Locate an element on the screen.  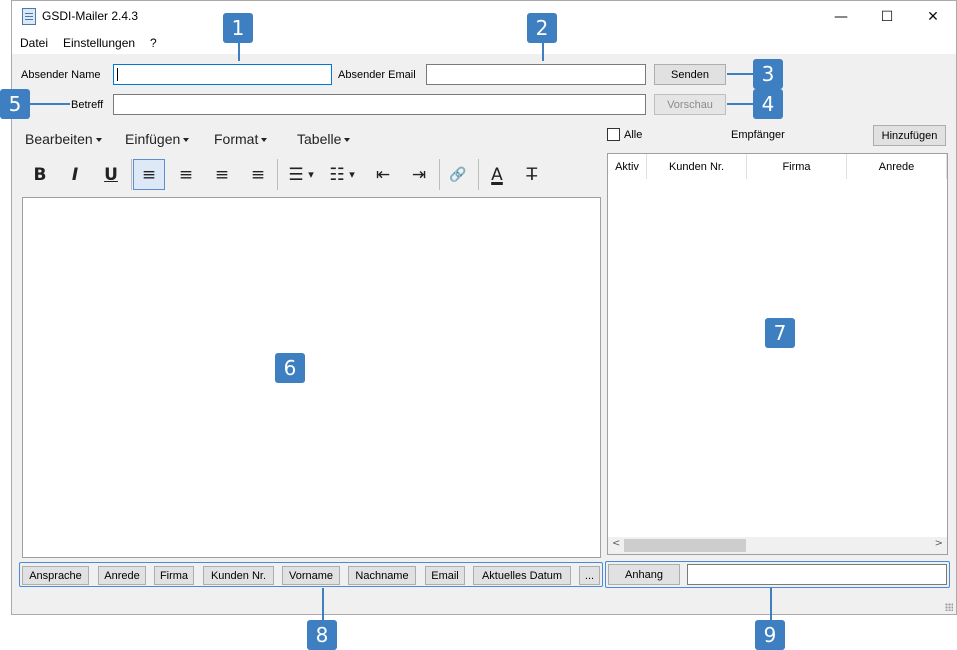
callout-1: 1 is located at coordinates (238, 28).